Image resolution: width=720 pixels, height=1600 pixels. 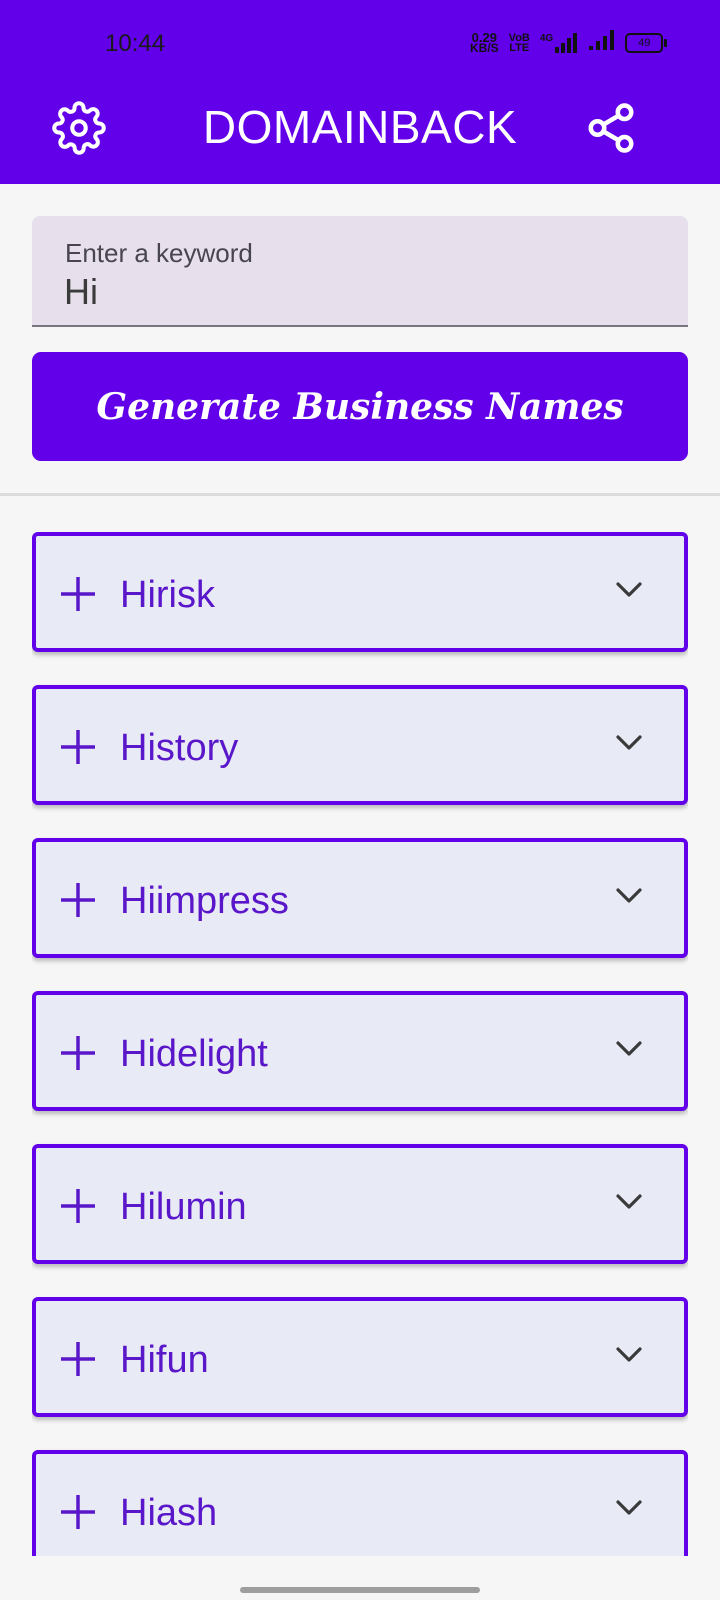 I want to click on gesture-nav-bar, so click(x=360, y=1590).